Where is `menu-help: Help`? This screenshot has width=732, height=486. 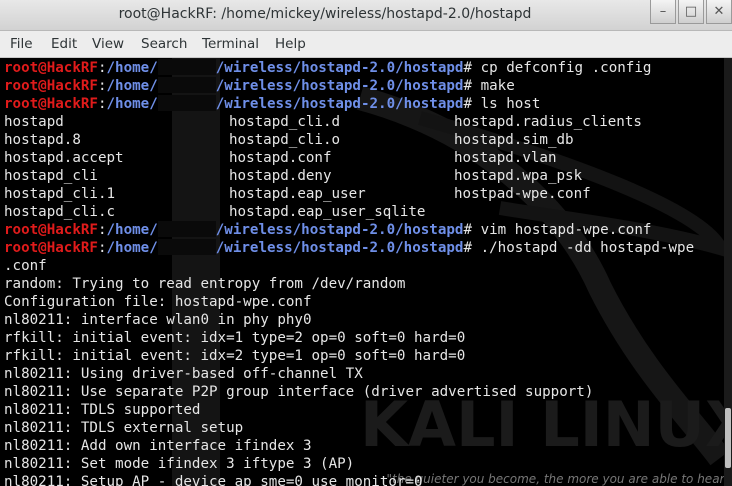 menu-help: Help is located at coordinates (290, 44).